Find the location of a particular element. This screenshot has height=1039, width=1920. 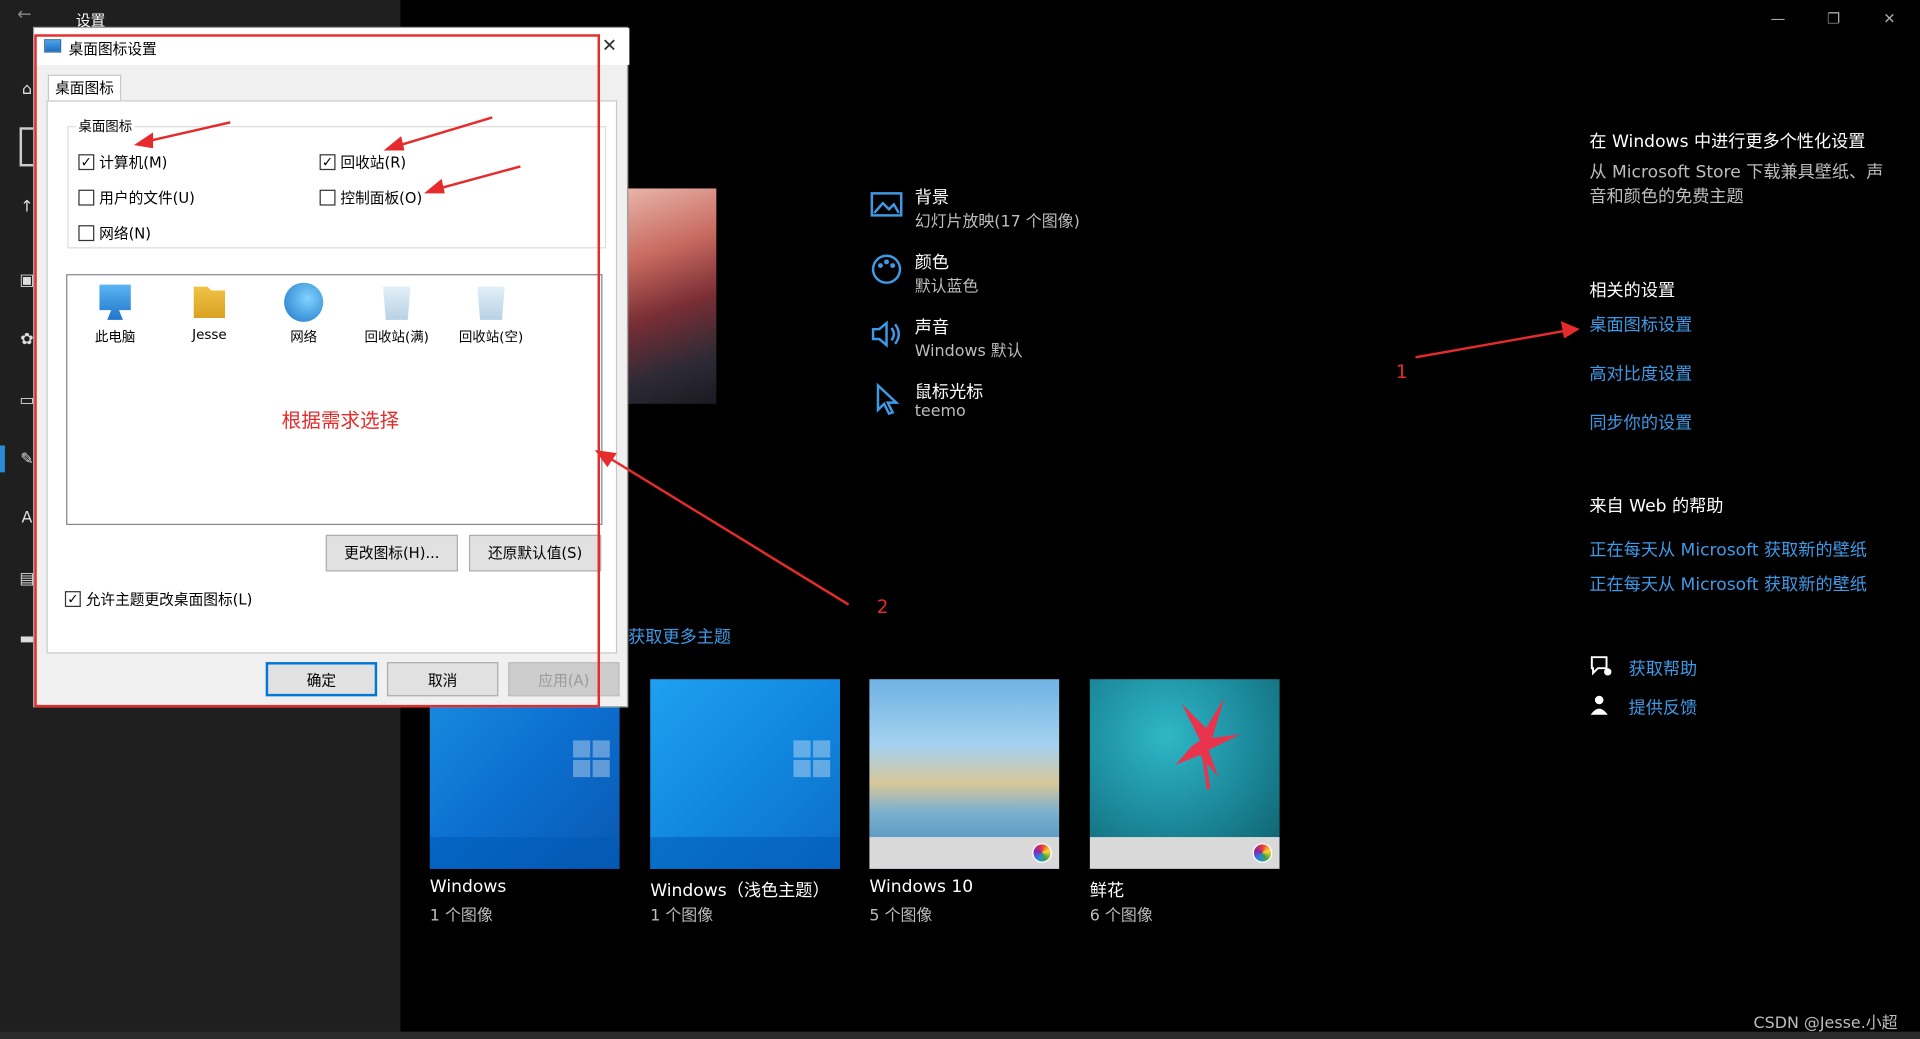

bottom-taskbar-strip is located at coordinates (960, 1035).